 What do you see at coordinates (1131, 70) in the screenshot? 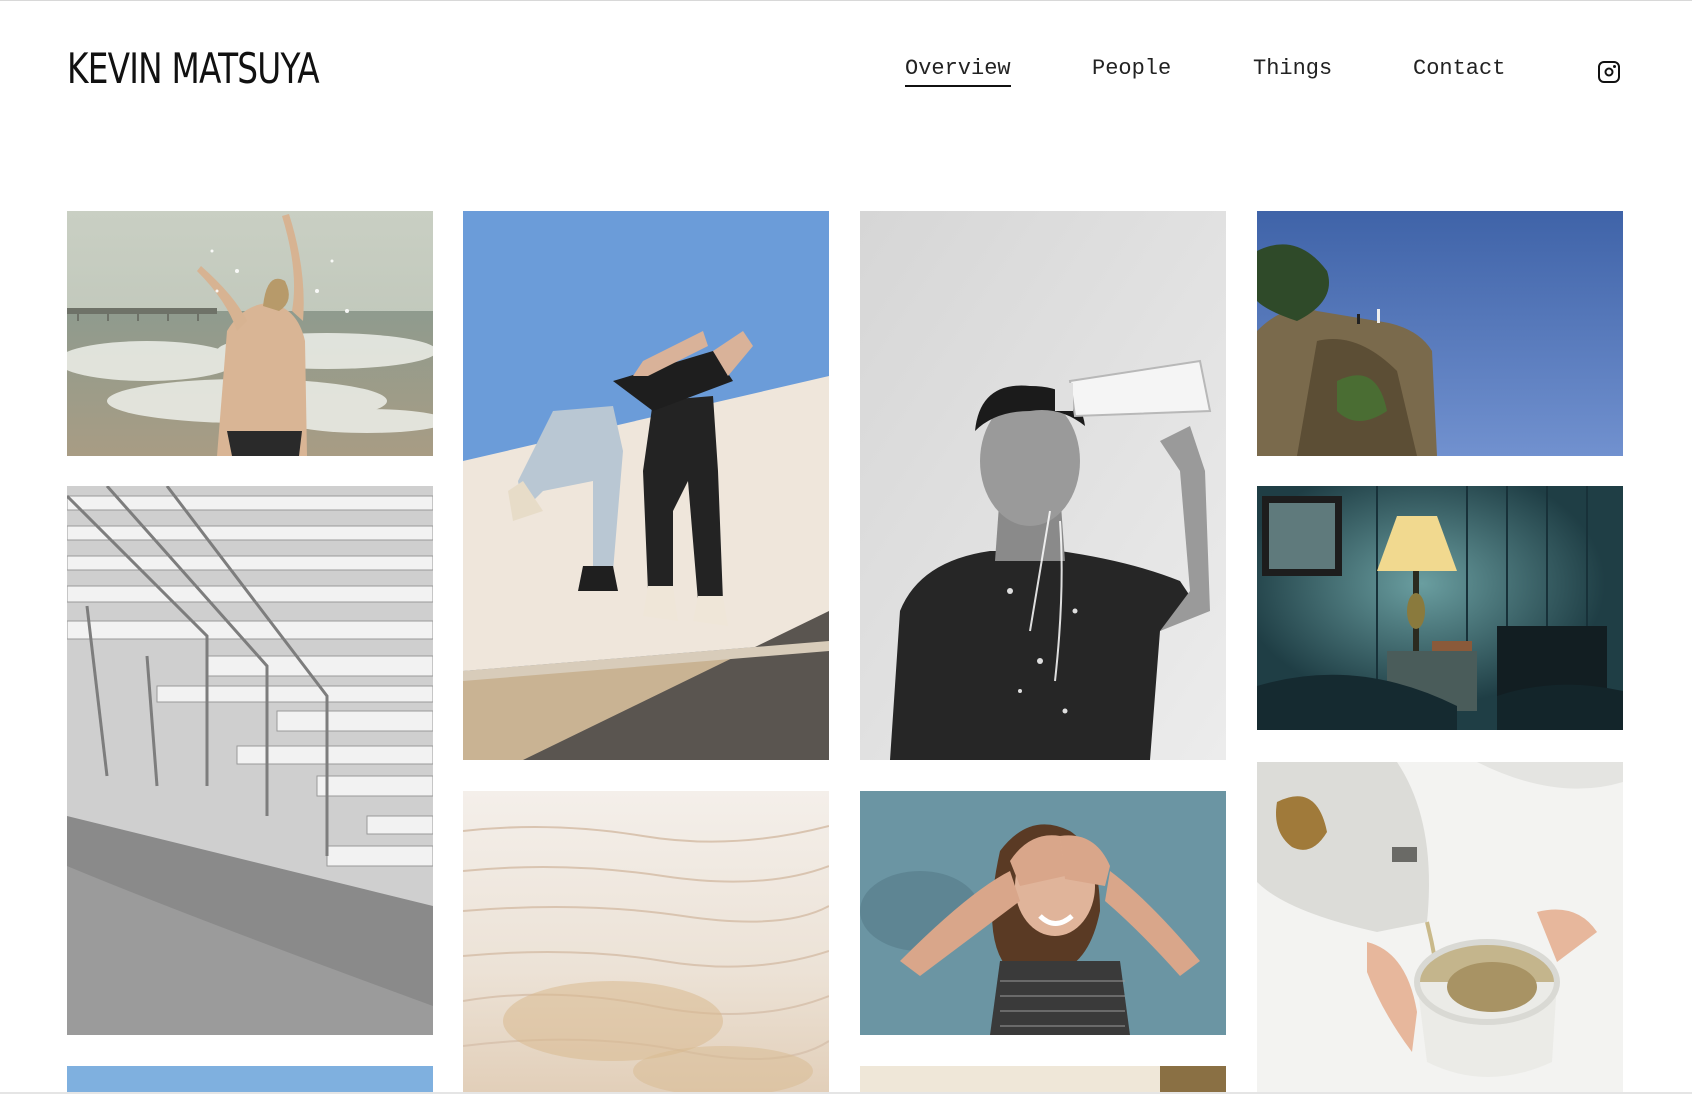
I see `nav-item-people: People` at bounding box center [1131, 70].